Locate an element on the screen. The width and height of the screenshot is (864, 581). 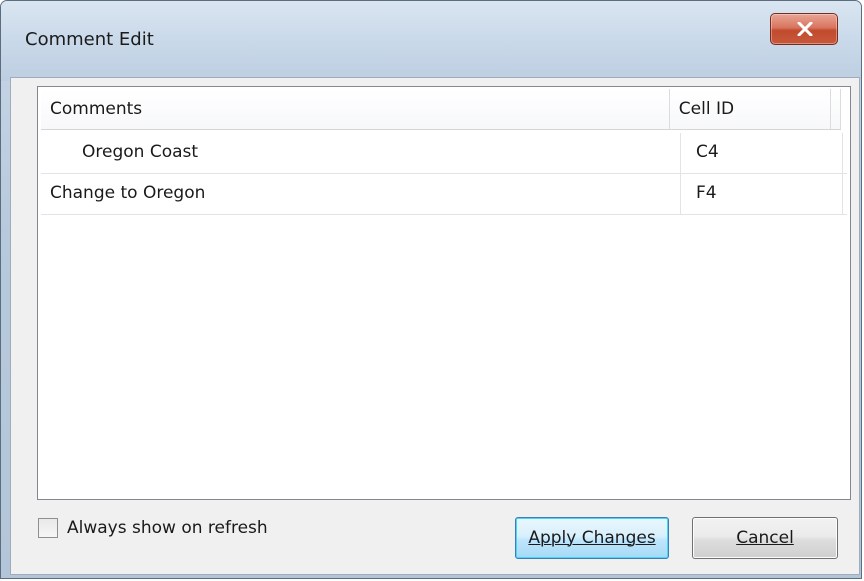
apply-changes-label: Apply Changes is located at coordinates (592, 538).